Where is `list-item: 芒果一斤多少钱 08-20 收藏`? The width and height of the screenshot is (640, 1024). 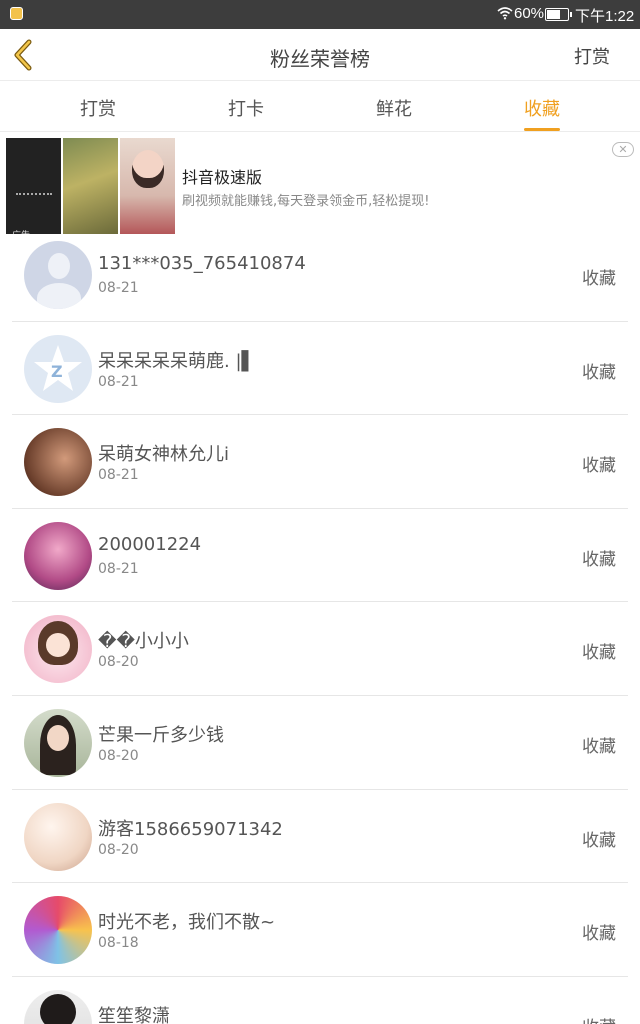
list-item: 芒果一斤多少钱 08-20 收藏 is located at coordinates (320, 743).